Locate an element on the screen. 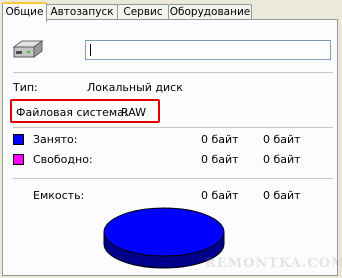 This screenshot has height=278, width=342. fs-highlight-frame is located at coordinates (85, 111).